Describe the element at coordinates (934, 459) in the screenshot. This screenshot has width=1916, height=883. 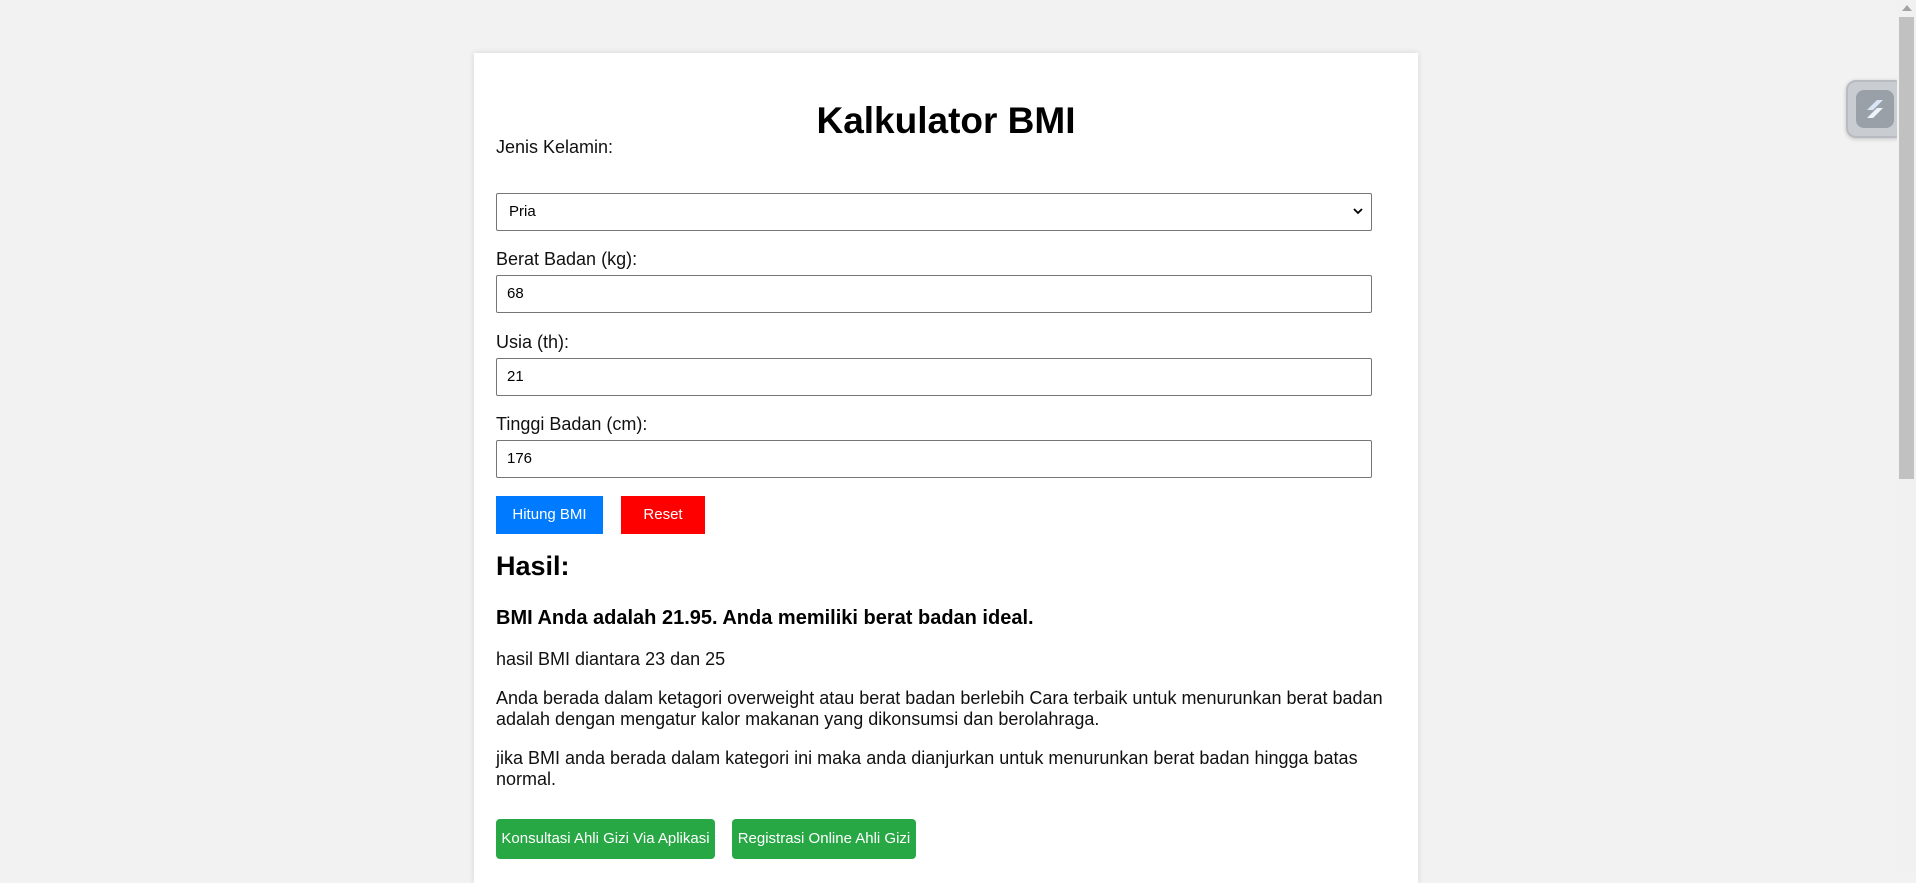
I see `height-input: 176` at that location.